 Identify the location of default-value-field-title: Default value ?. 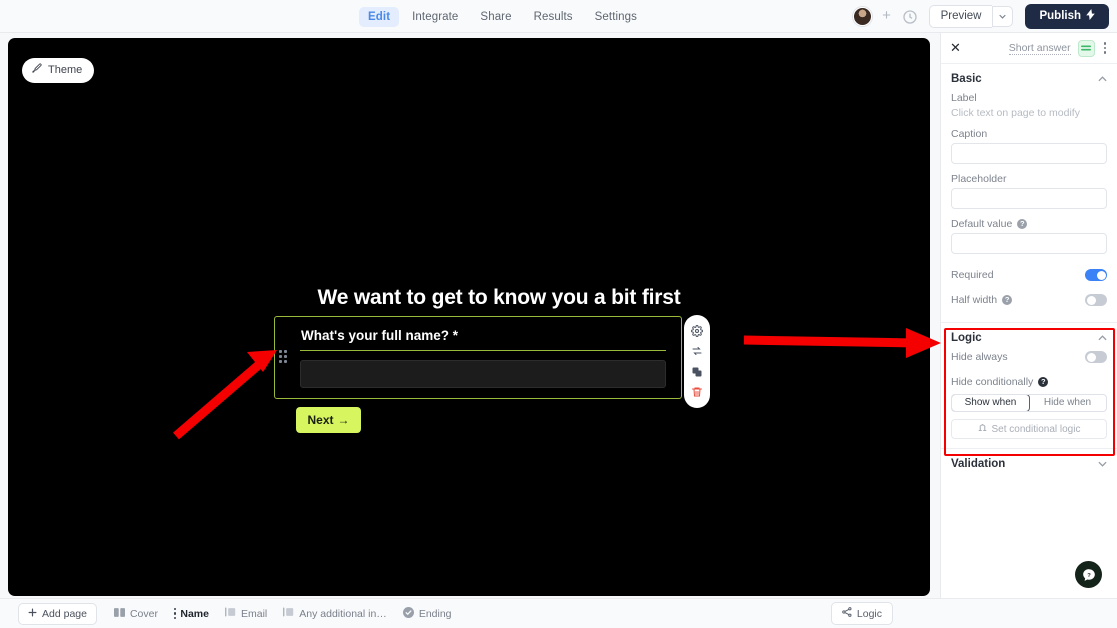
(1029, 224).